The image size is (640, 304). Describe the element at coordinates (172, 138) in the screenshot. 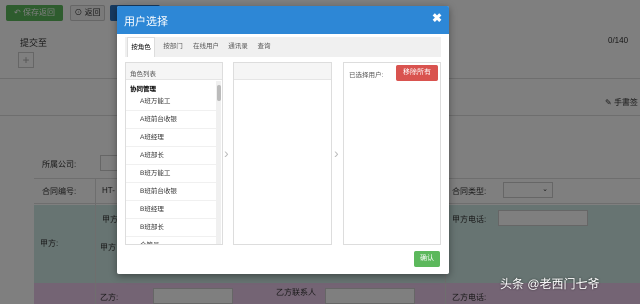

I see `role-item: A班经理` at that location.